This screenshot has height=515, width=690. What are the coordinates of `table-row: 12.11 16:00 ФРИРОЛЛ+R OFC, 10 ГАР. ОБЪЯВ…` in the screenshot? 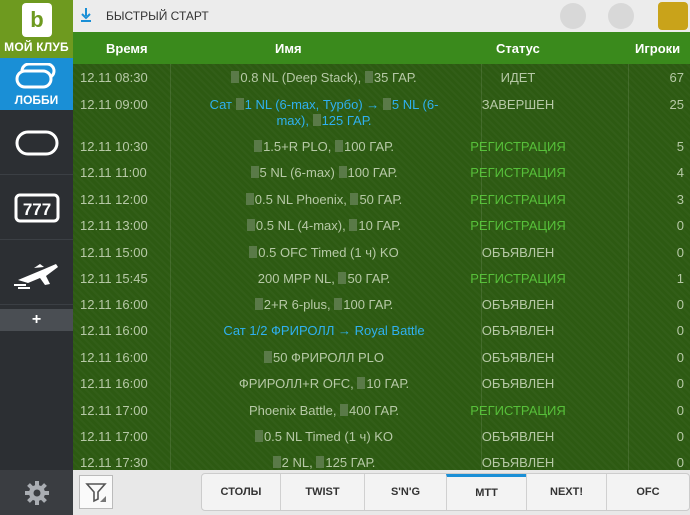 It's located at (381, 389).